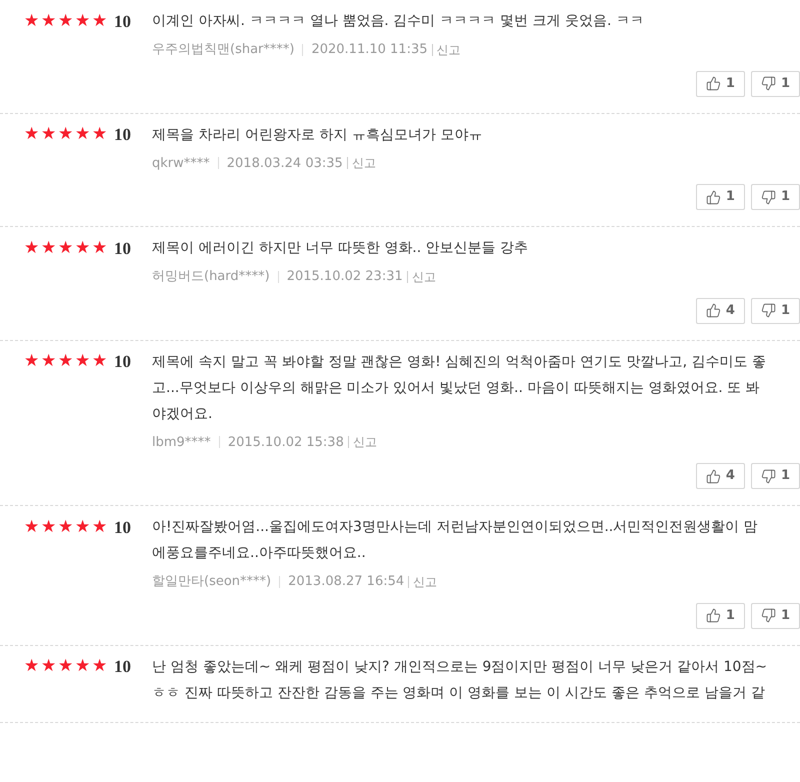 This screenshot has width=800, height=782. What do you see at coordinates (284, 163) in the screenshot?
I see `review-date: 2018.03.24 03:35` at bounding box center [284, 163].